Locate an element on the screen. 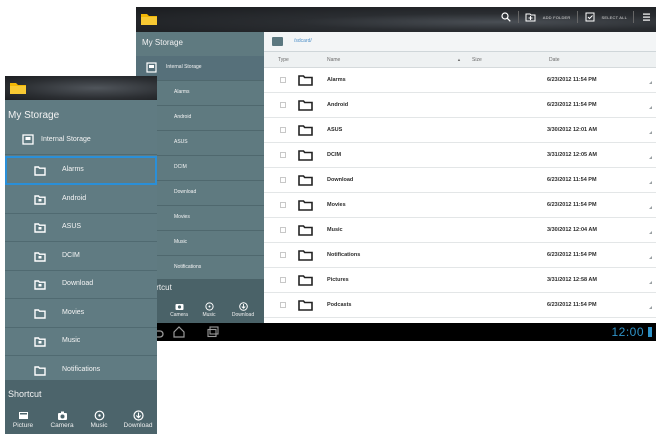 This screenshot has height=434, width=656. sidebar-item-internal-storage: Internal Storage is located at coordinates (81, 140).